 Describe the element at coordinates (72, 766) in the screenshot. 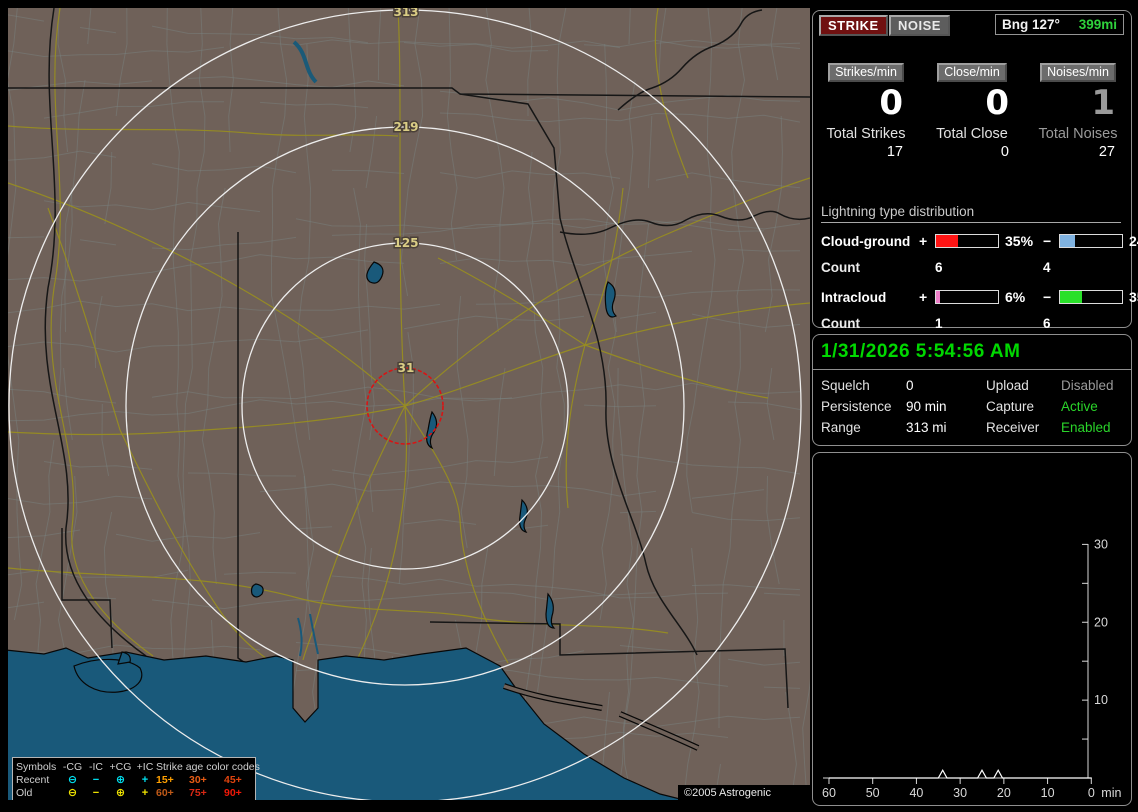

I see `legend-col-neg-cg: -CG` at that location.